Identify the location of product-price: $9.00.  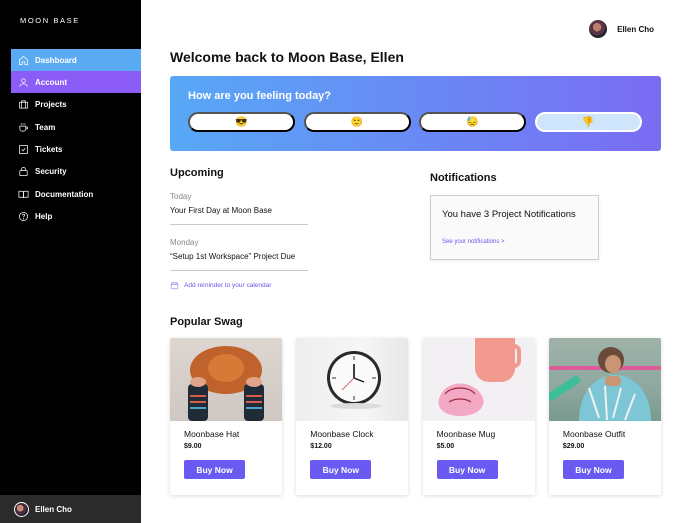
(193, 446).